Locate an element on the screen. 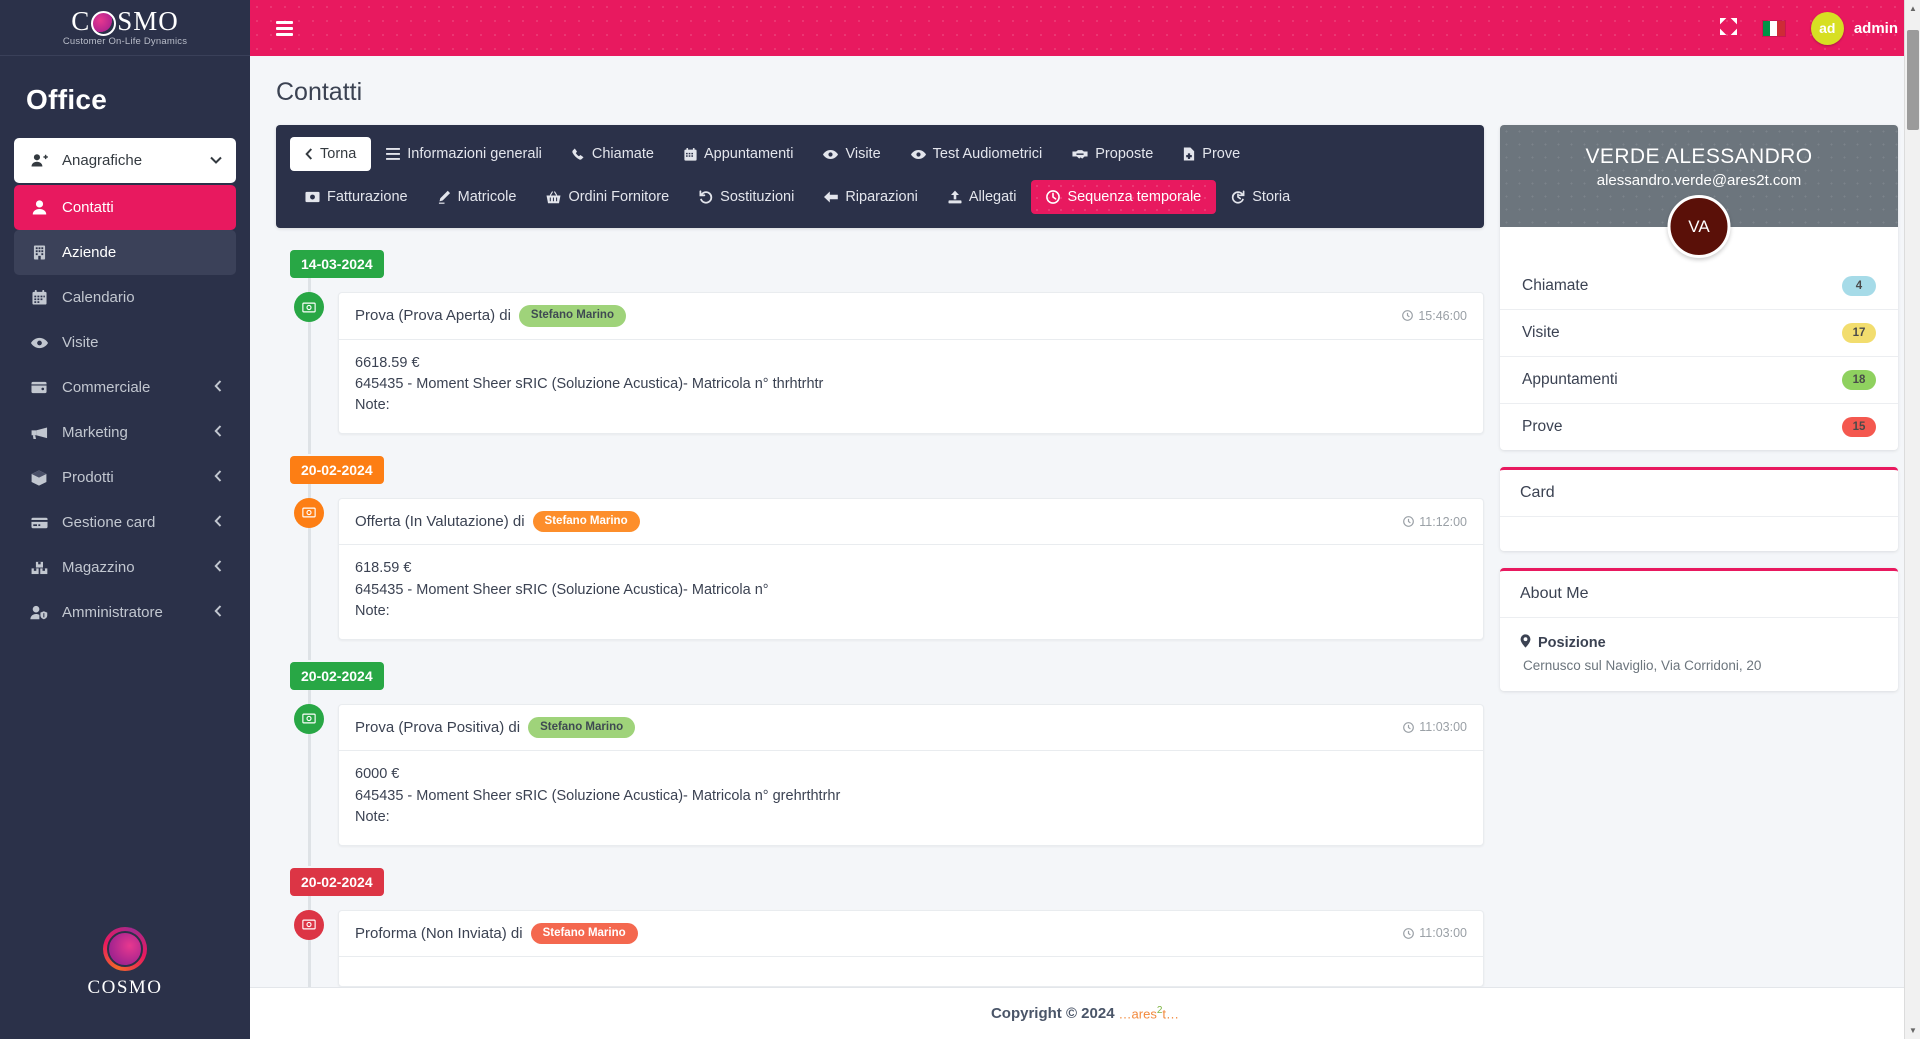  calendar-icon is located at coordinates (690, 154).